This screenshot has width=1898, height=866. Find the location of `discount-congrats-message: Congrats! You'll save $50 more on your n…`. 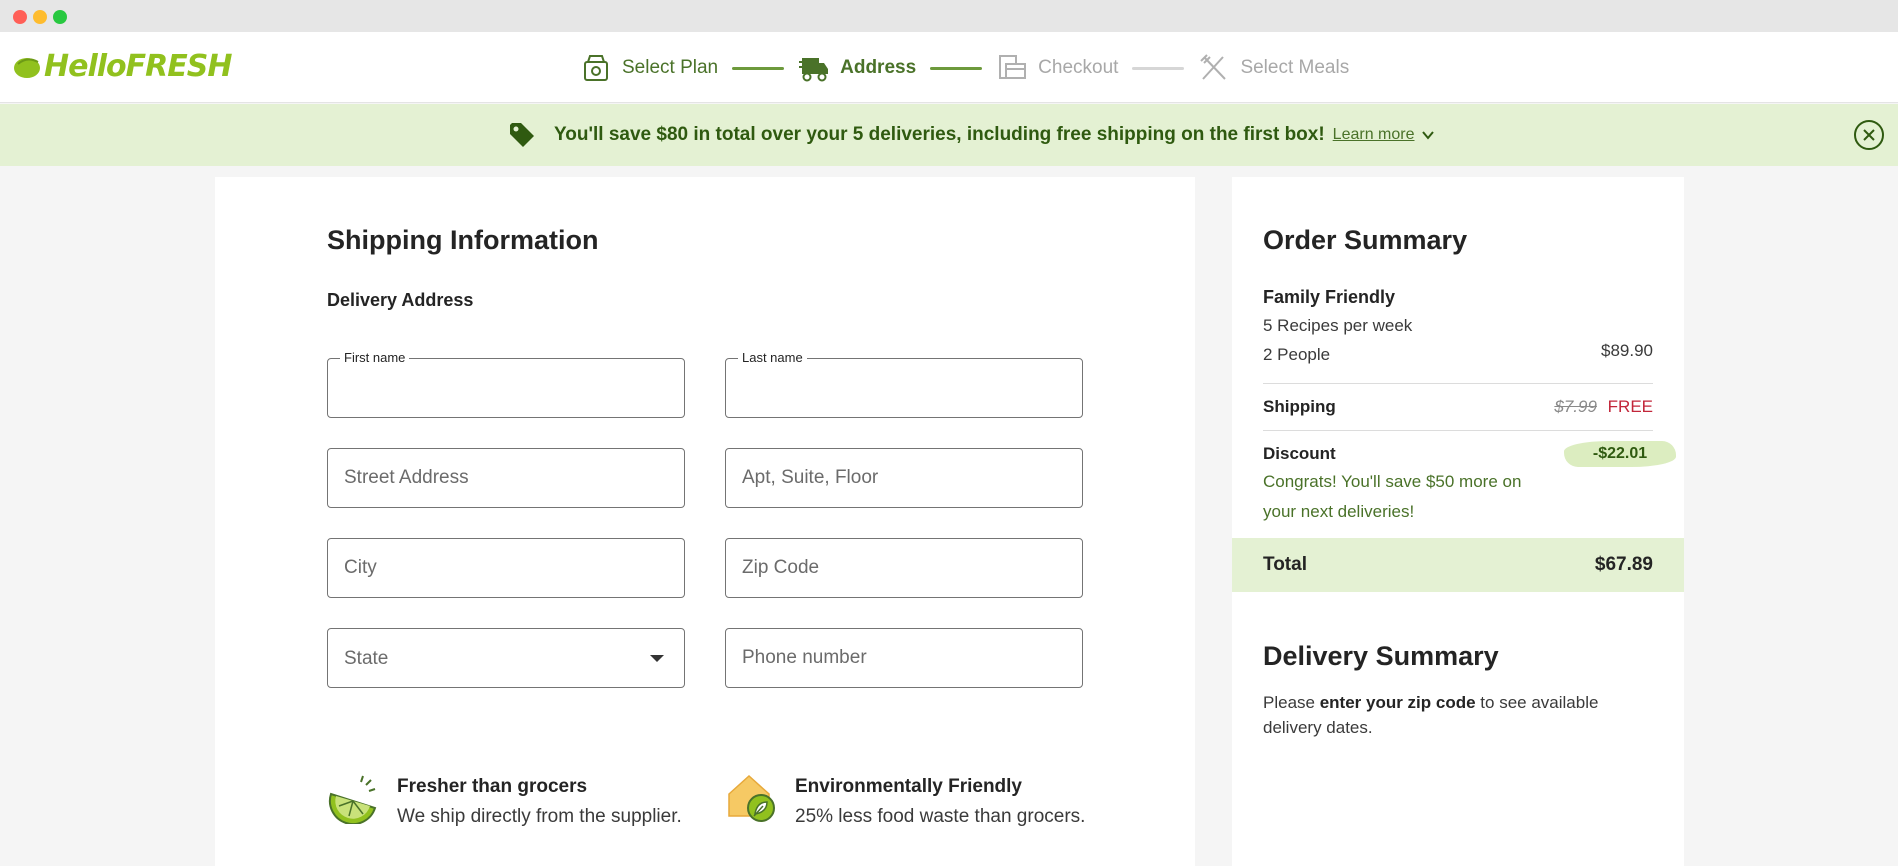

discount-congrats-message: Congrats! You'll save $50 more on your n… is located at coordinates (1392, 496).